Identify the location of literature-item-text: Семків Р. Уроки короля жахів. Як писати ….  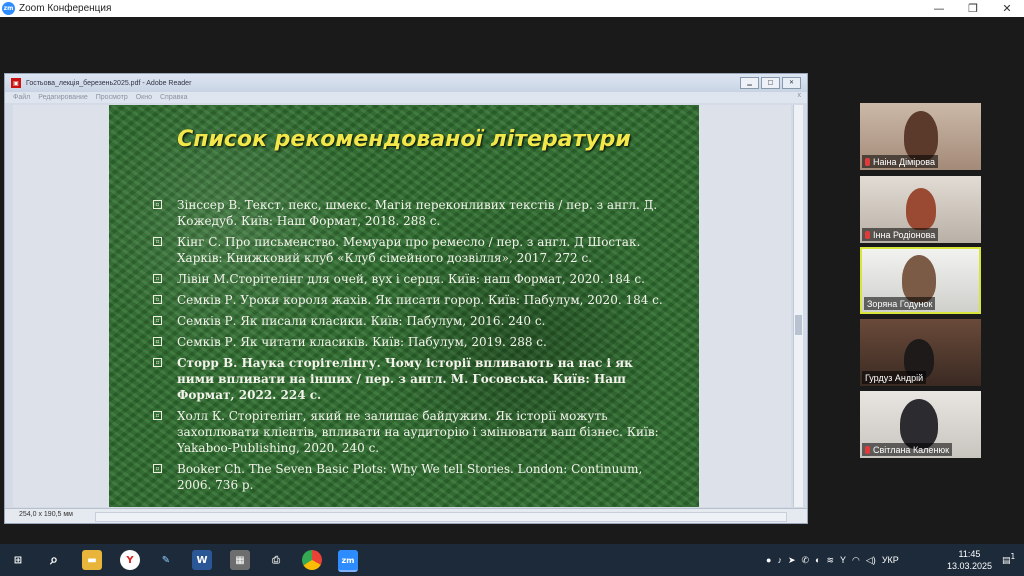
(420, 300).